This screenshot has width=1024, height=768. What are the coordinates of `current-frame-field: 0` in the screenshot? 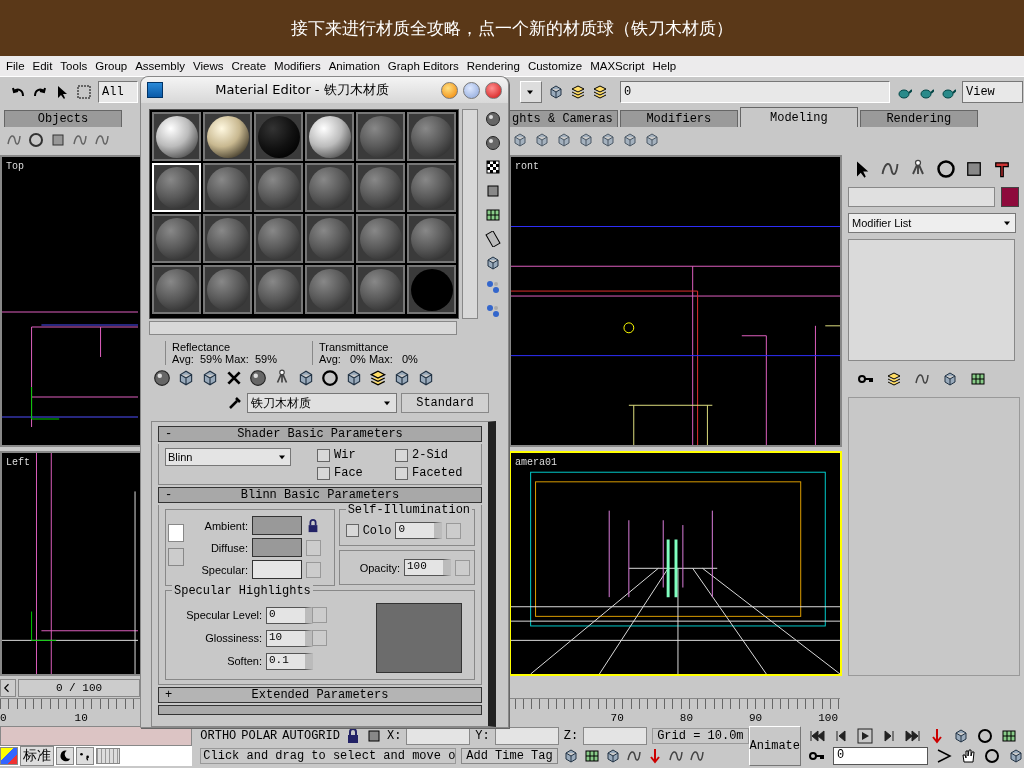 It's located at (880, 756).